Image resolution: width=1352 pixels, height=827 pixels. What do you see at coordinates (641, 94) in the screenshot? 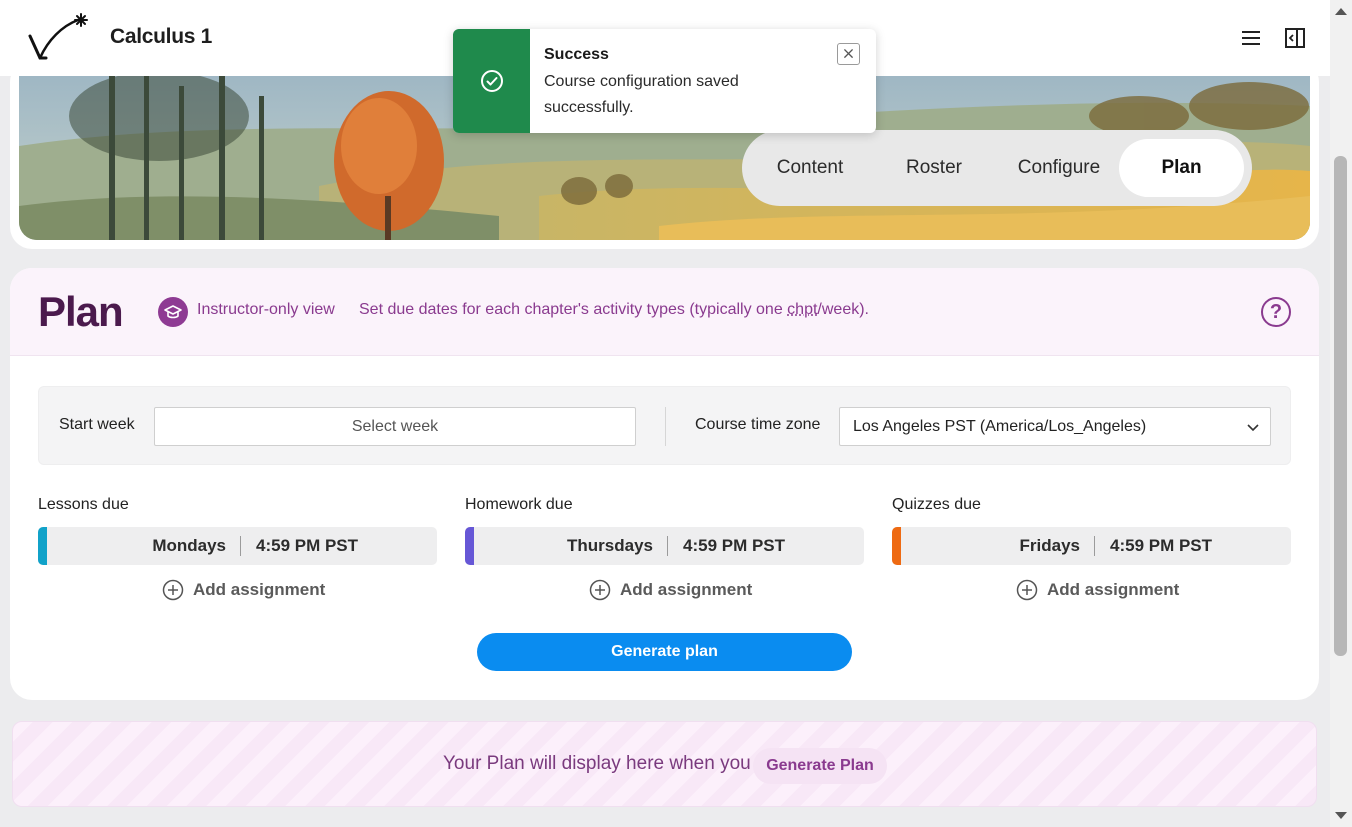
I see `toast-message: Course configuration saved successfully.` at bounding box center [641, 94].